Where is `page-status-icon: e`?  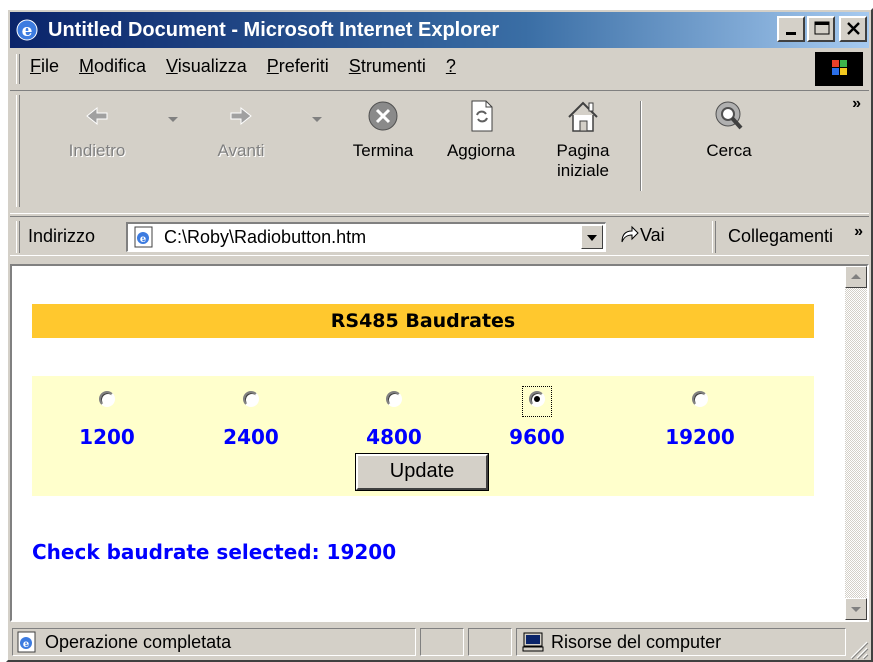 page-status-icon: e is located at coordinates (26, 642).